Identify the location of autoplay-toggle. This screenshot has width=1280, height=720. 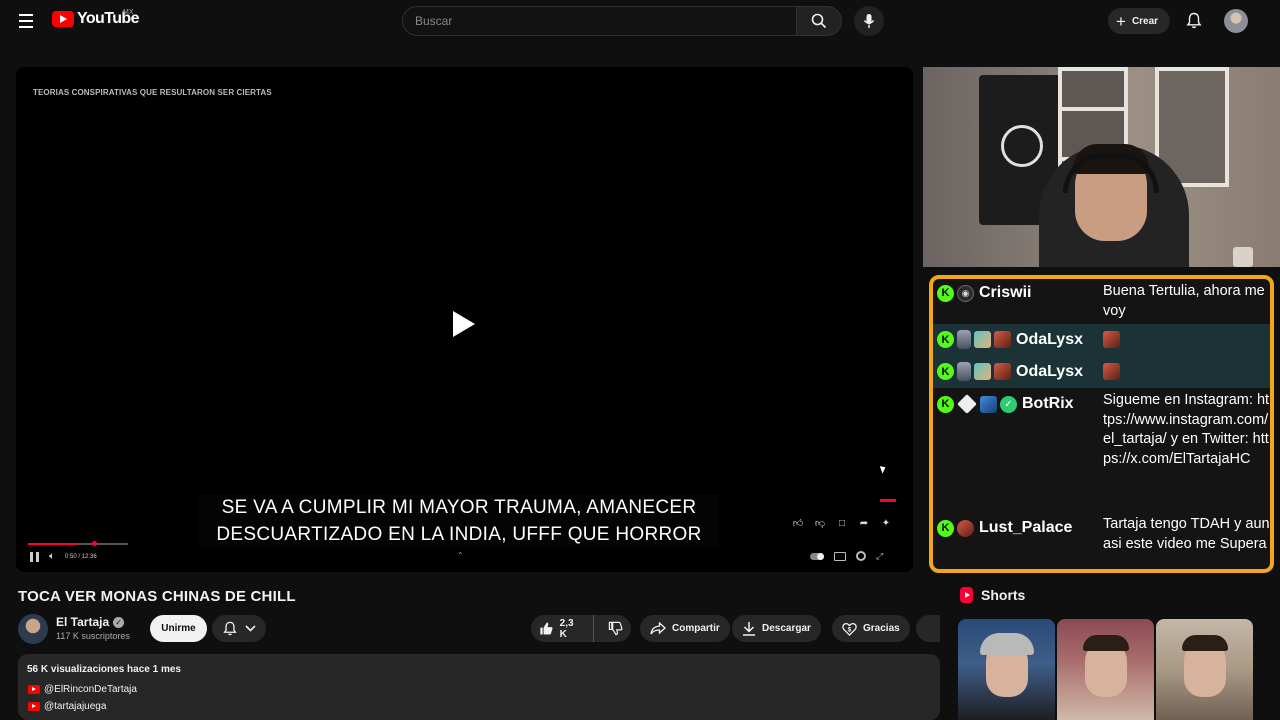
(817, 556).